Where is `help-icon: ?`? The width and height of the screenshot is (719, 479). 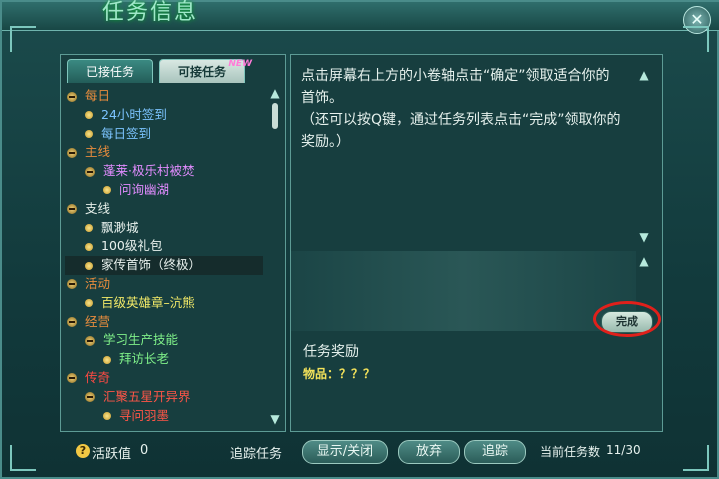 help-icon: ? is located at coordinates (83, 451).